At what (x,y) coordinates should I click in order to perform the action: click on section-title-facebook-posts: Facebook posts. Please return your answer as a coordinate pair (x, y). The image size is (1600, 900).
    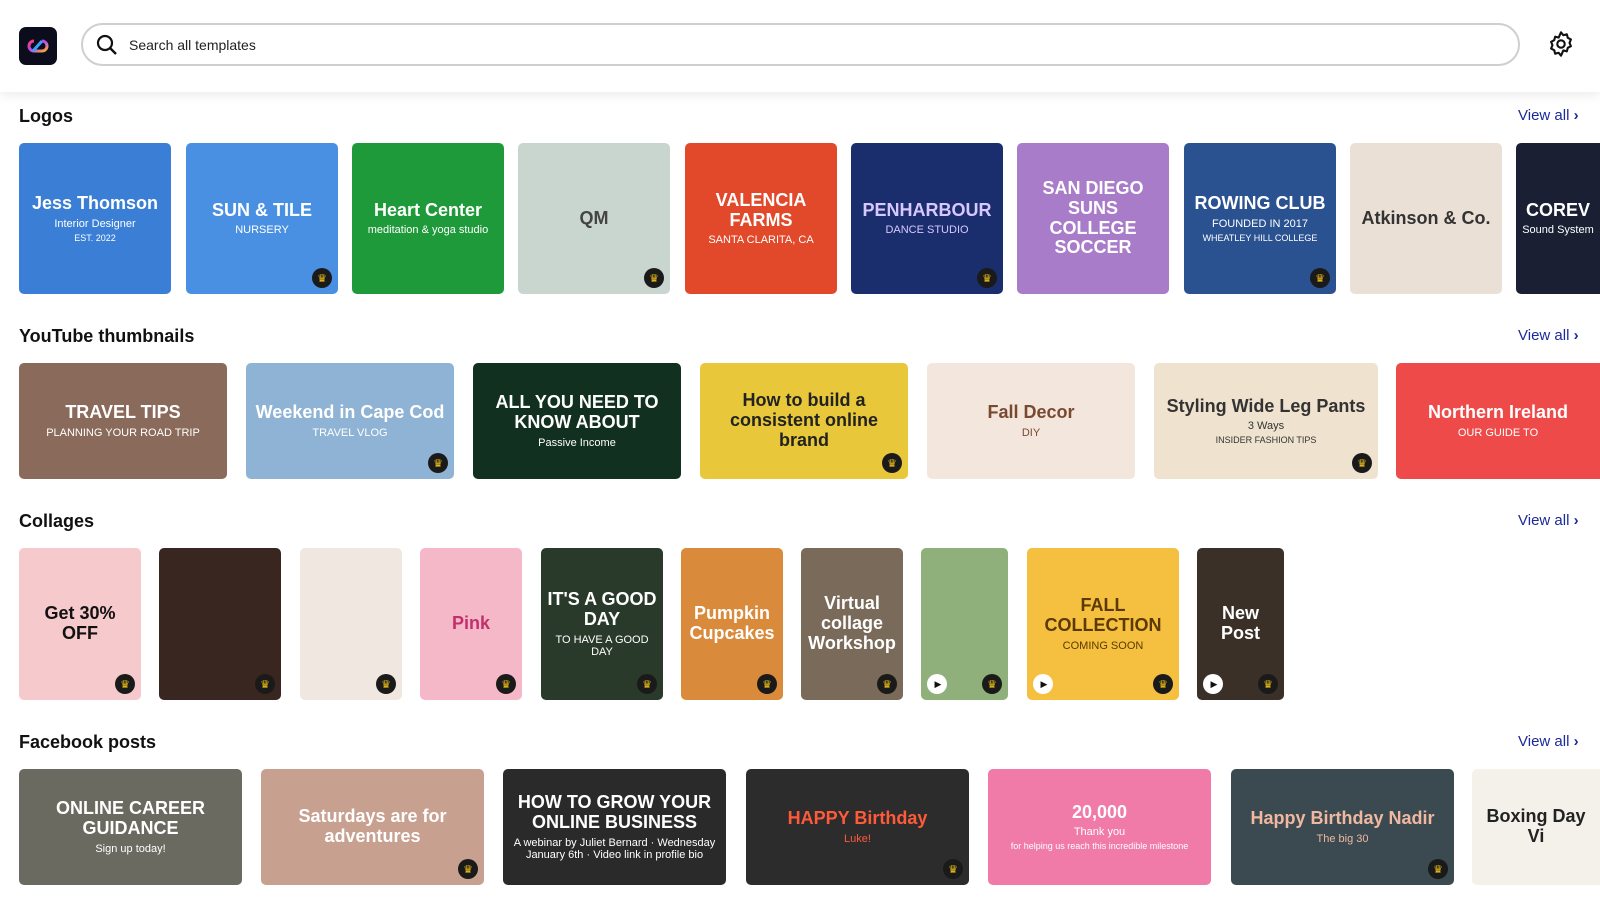
    Looking at the image, I should click on (88, 742).